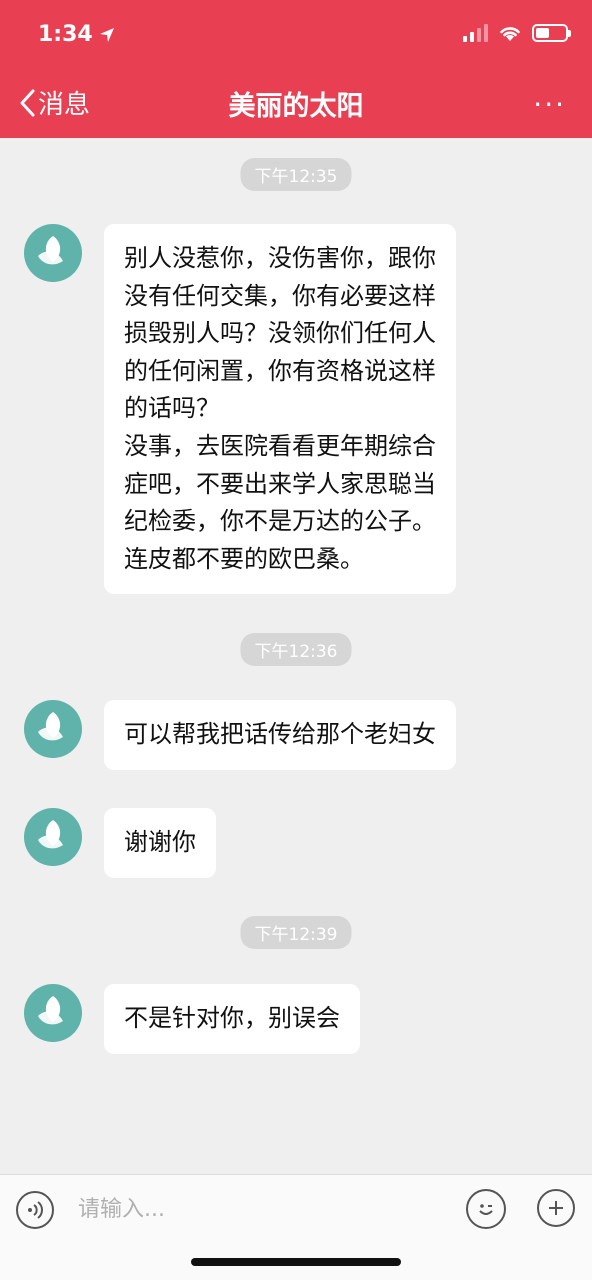 This screenshot has height=1280, width=592. I want to click on message-bubble: 可以帮我把话传给那个老妇女, so click(280, 735).